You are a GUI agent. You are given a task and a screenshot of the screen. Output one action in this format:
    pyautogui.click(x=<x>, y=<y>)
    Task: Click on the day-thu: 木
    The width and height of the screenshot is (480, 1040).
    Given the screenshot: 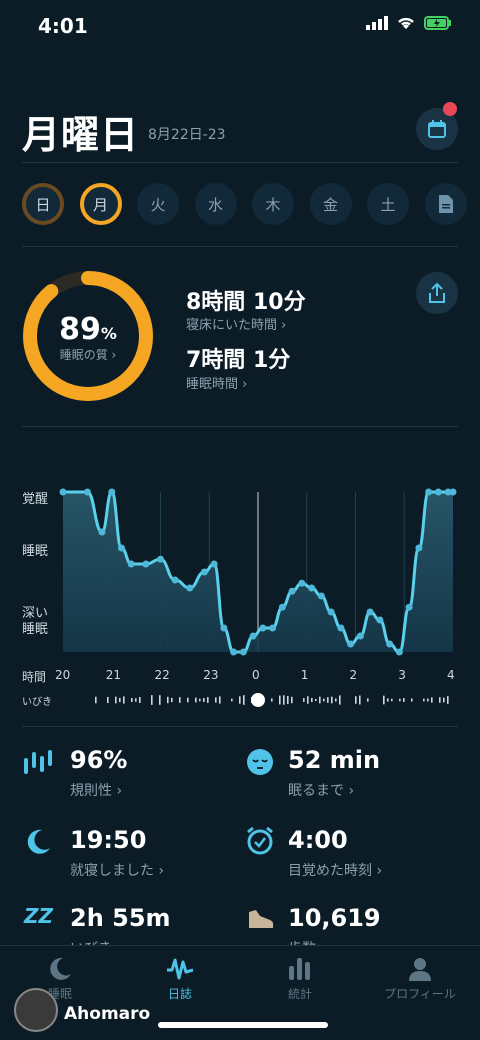 What is the action you would take?
    pyautogui.click(x=273, y=204)
    